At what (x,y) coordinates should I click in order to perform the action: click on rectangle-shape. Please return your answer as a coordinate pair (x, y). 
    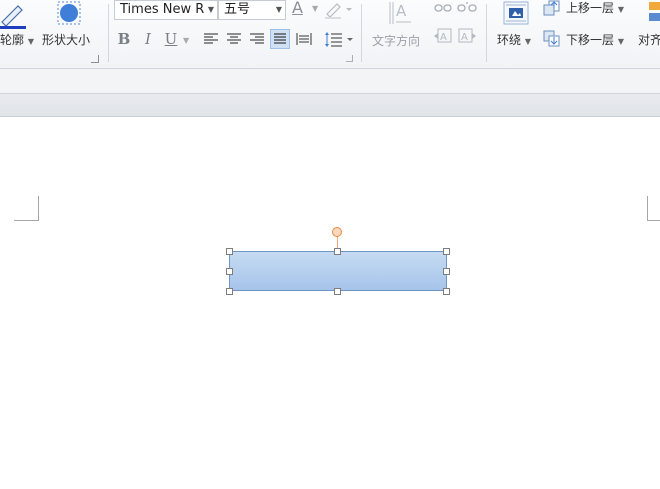
    Looking at the image, I should click on (338, 271).